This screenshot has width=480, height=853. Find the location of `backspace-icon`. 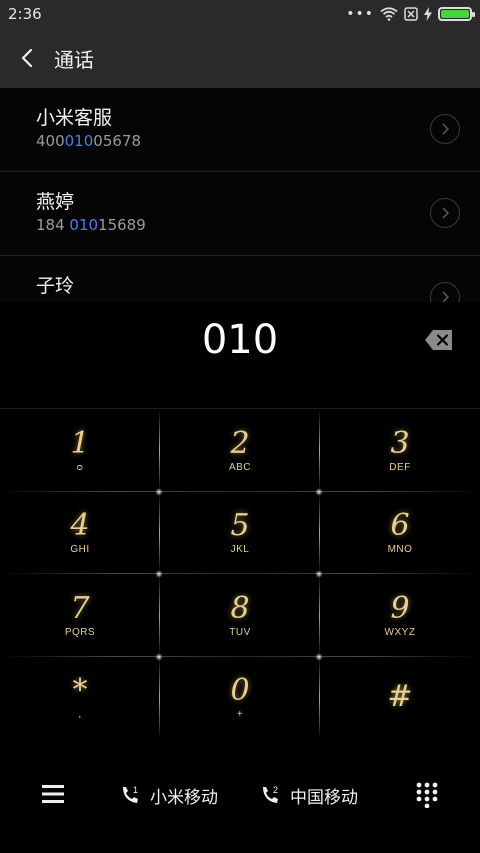

backspace-icon is located at coordinates (439, 340).